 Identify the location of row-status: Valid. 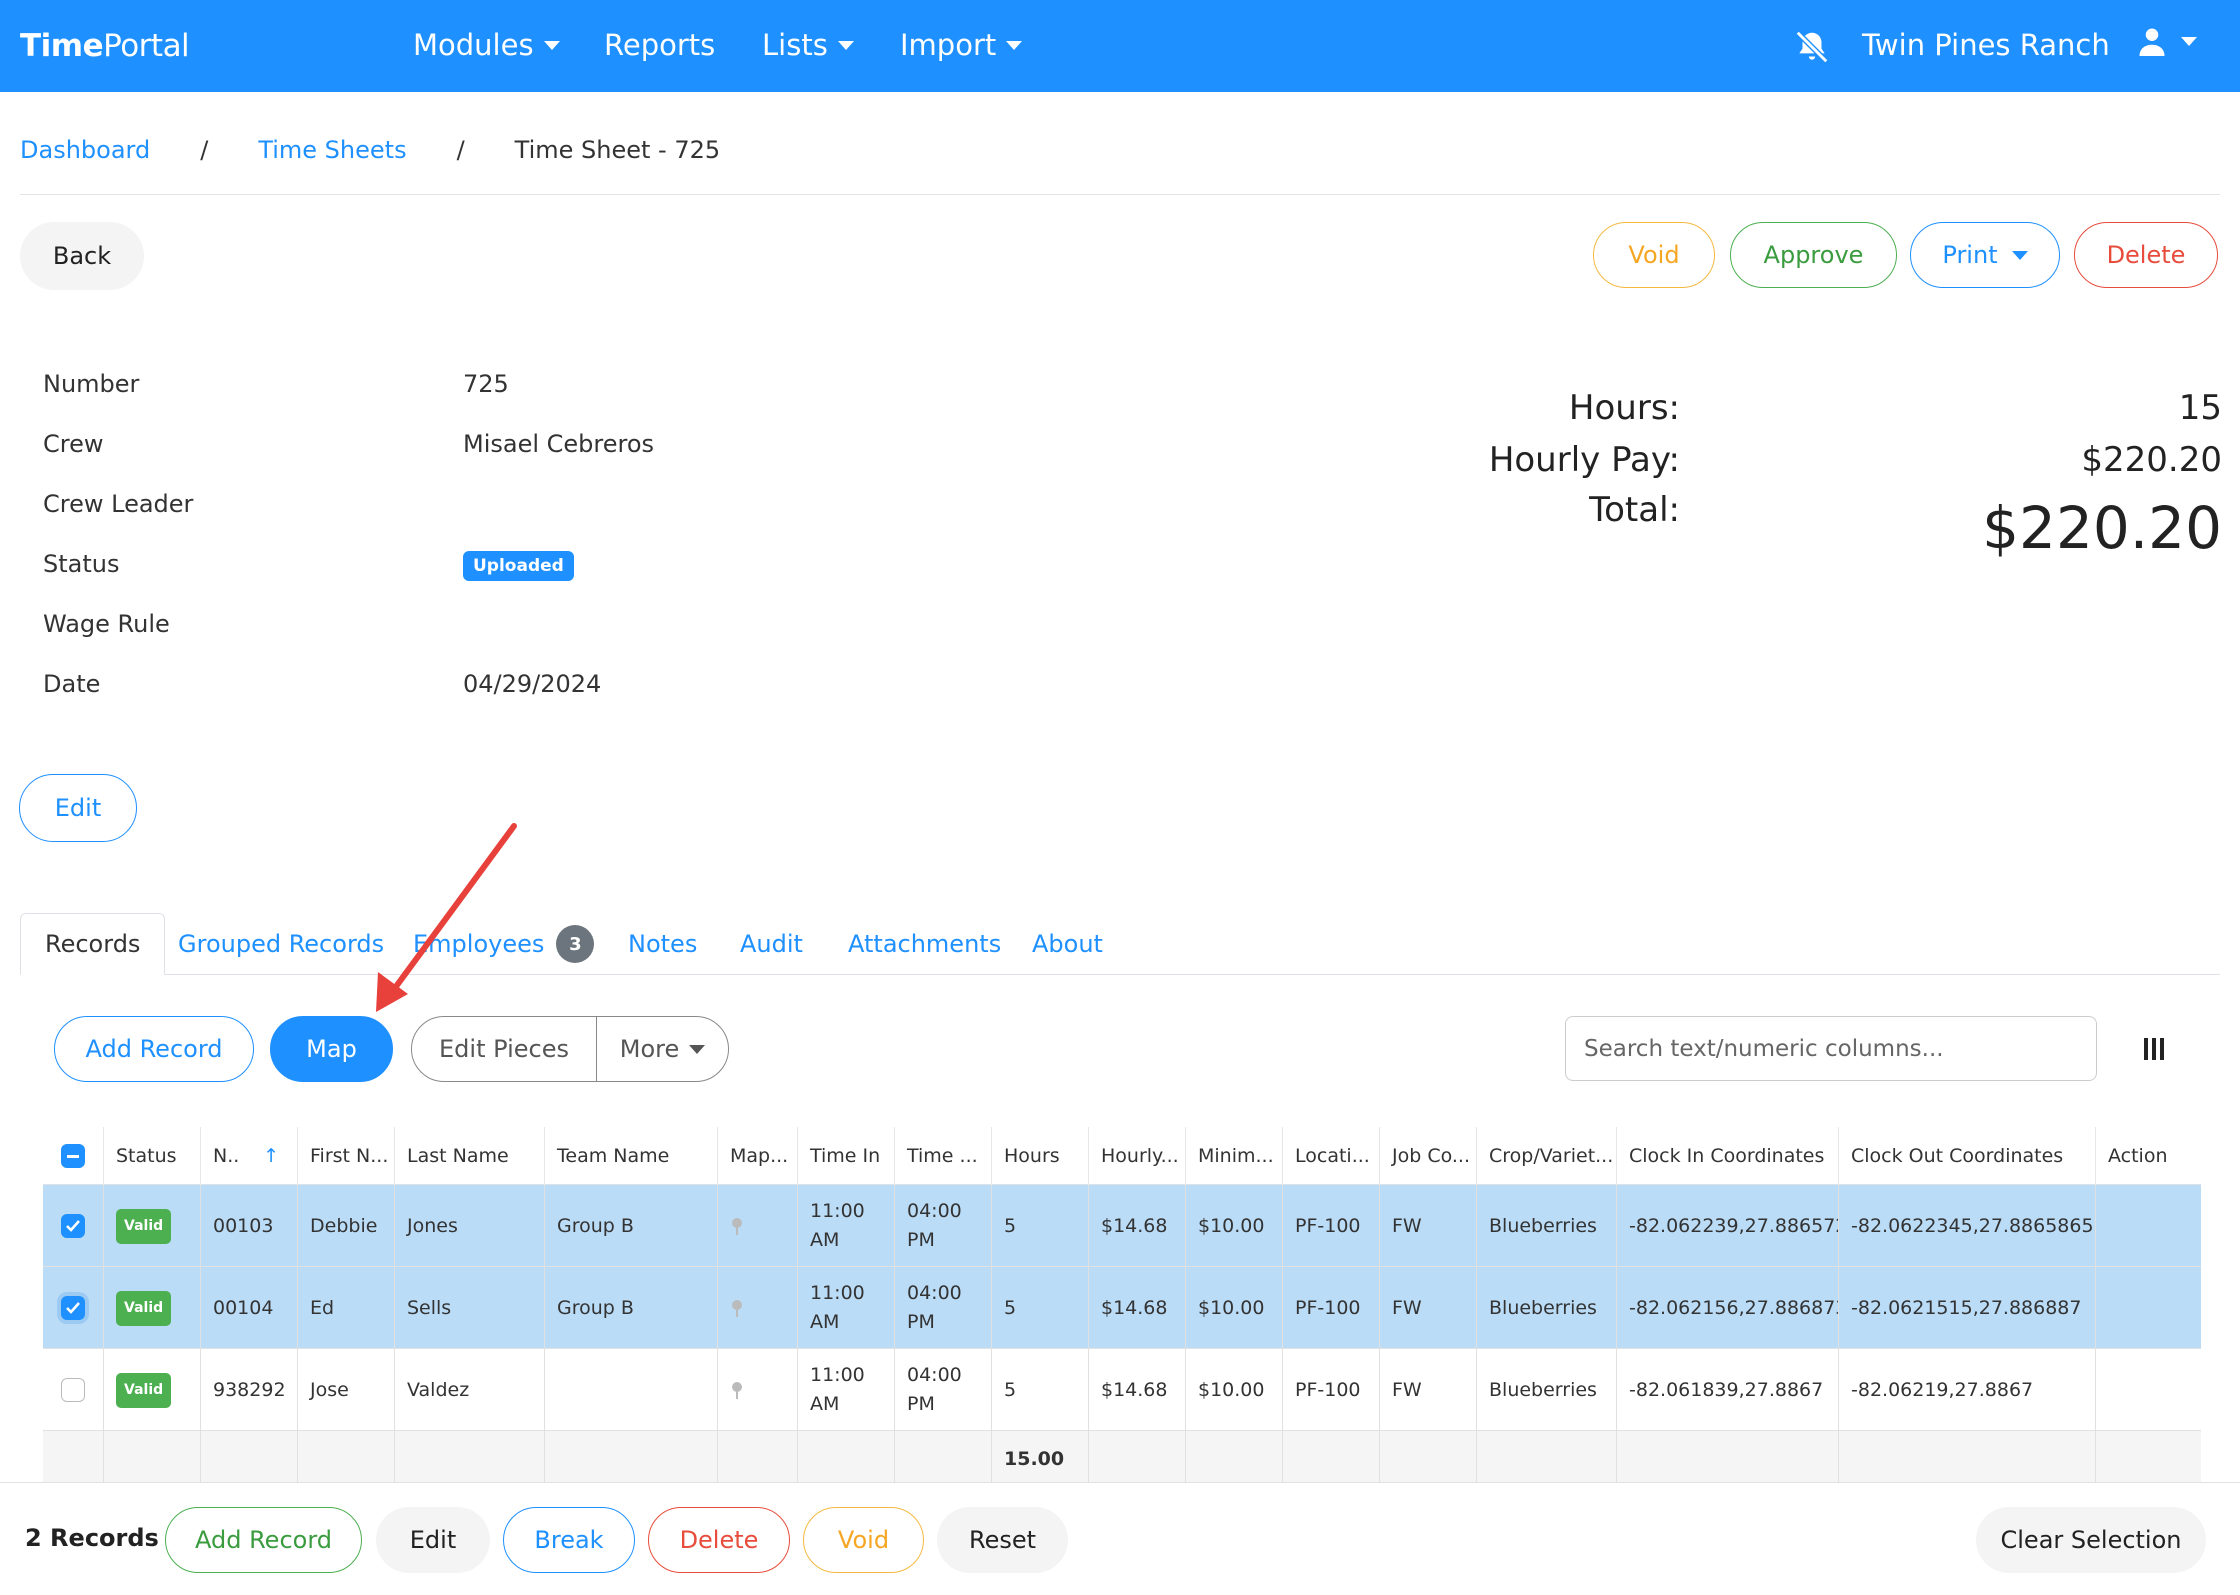
(151, 1308).